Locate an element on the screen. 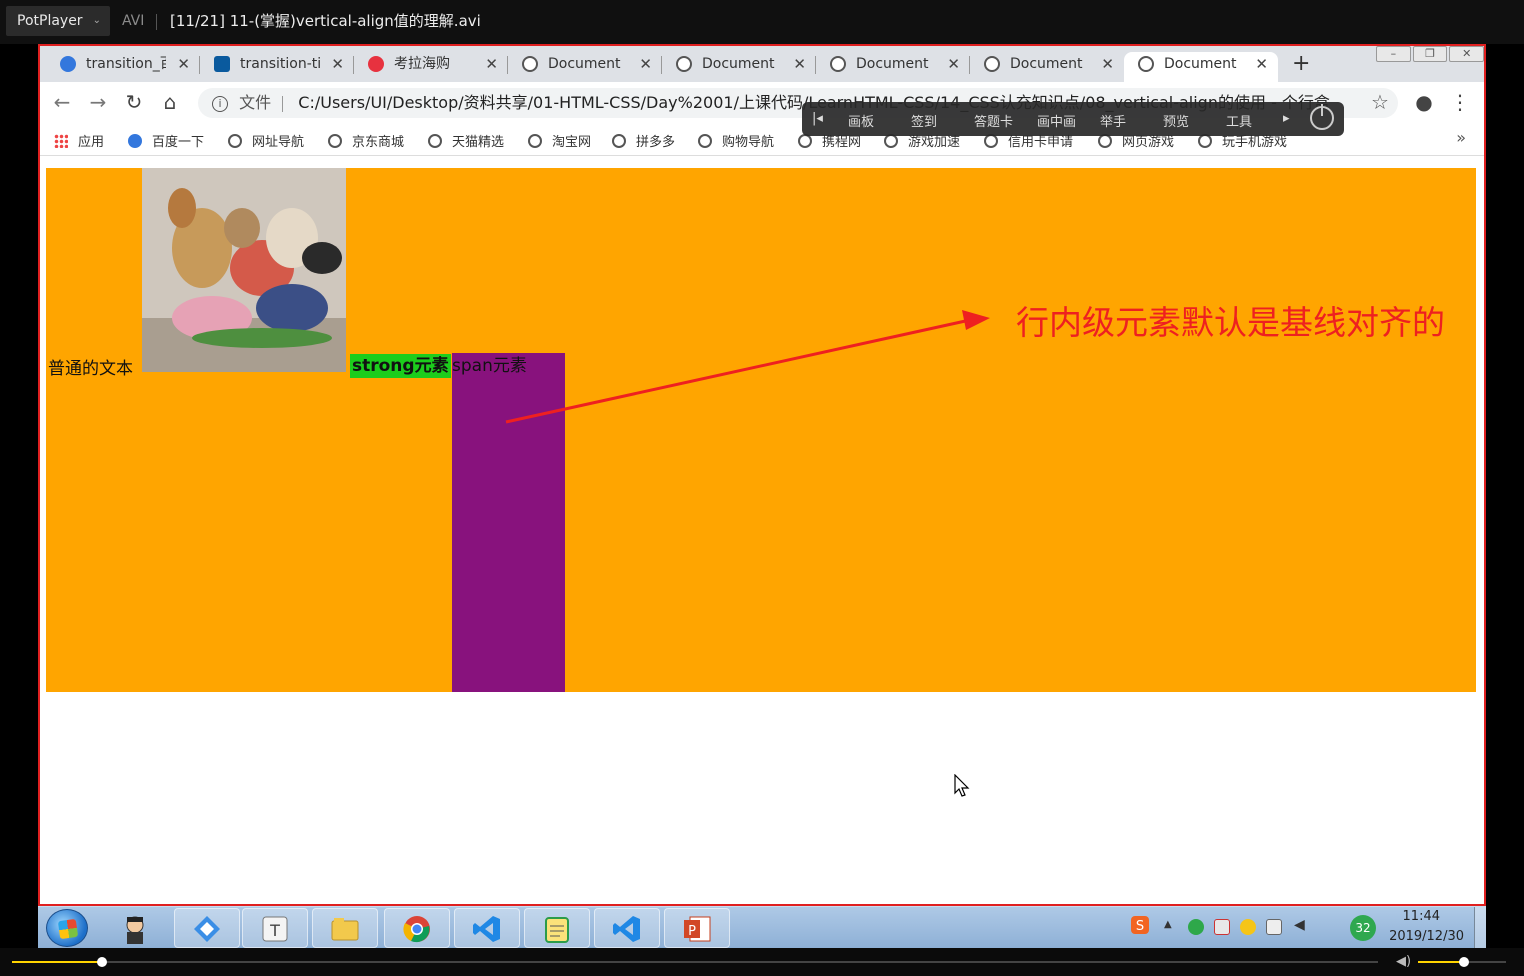 This screenshot has width=1524, height=976. system-tray: S ▲ ◀ 32 11:44 2019/12/30 is located at coordinates (1306, 928).